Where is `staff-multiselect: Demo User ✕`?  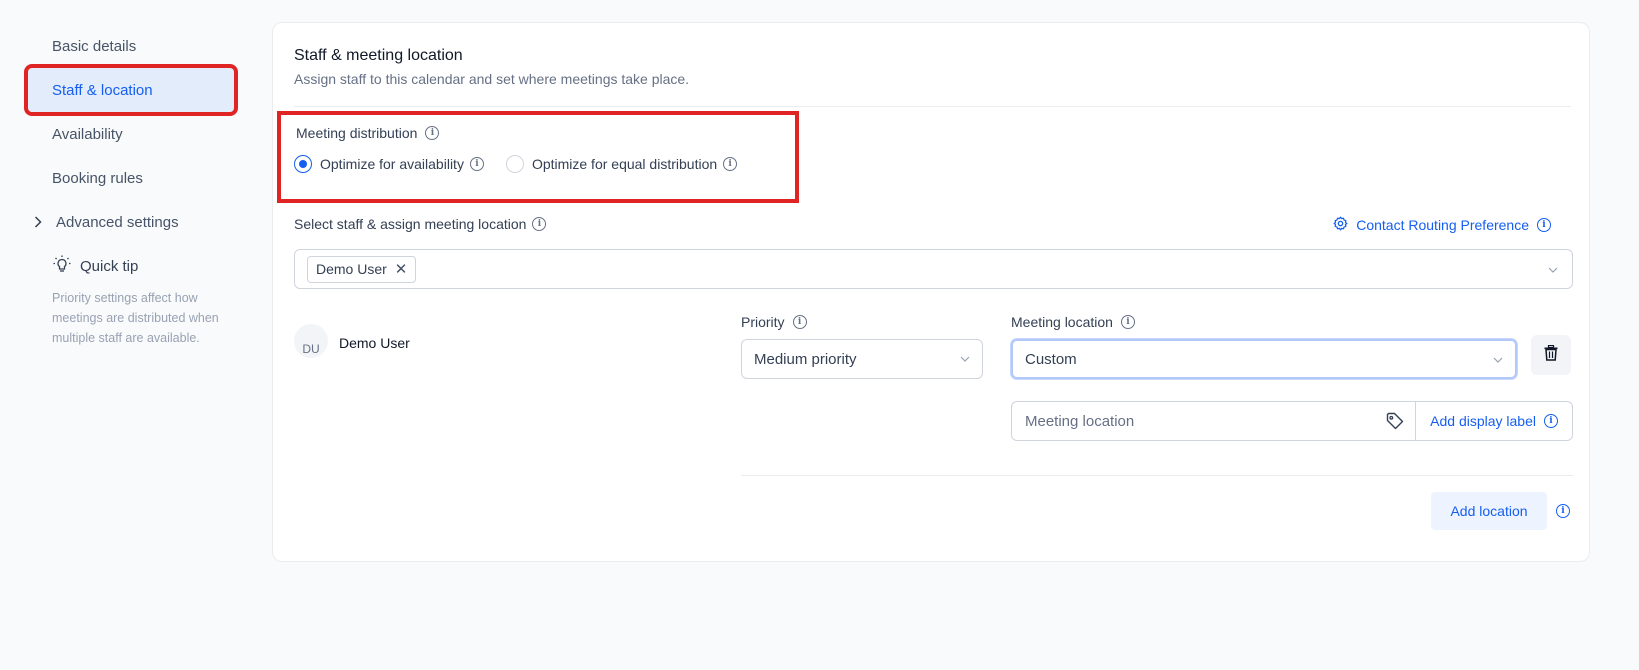 staff-multiselect: Demo User ✕ is located at coordinates (933, 269).